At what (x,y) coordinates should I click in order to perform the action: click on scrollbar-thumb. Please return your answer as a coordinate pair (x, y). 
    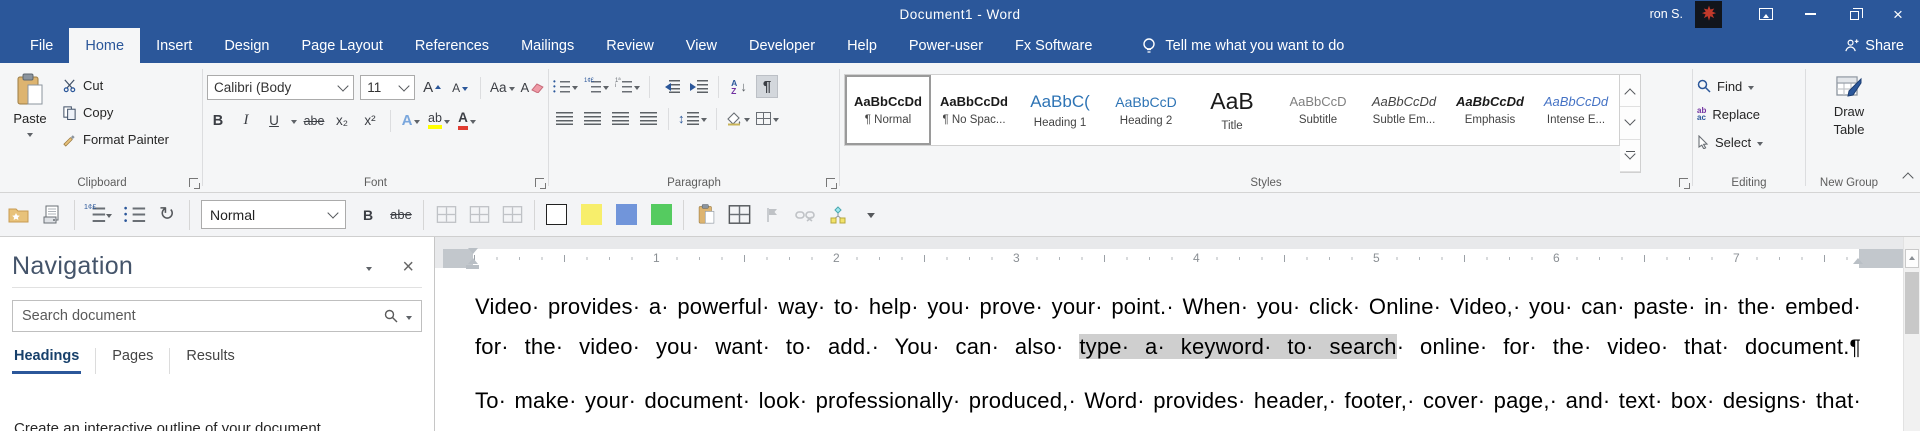
    Looking at the image, I should click on (1912, 303).